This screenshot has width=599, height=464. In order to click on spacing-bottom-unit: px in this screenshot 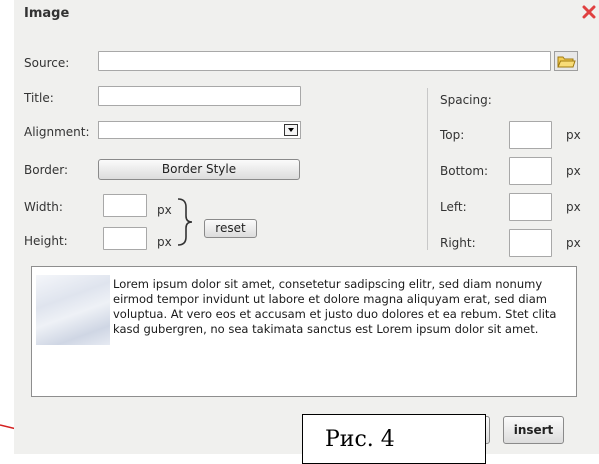, I will do `click(573, 171)`.